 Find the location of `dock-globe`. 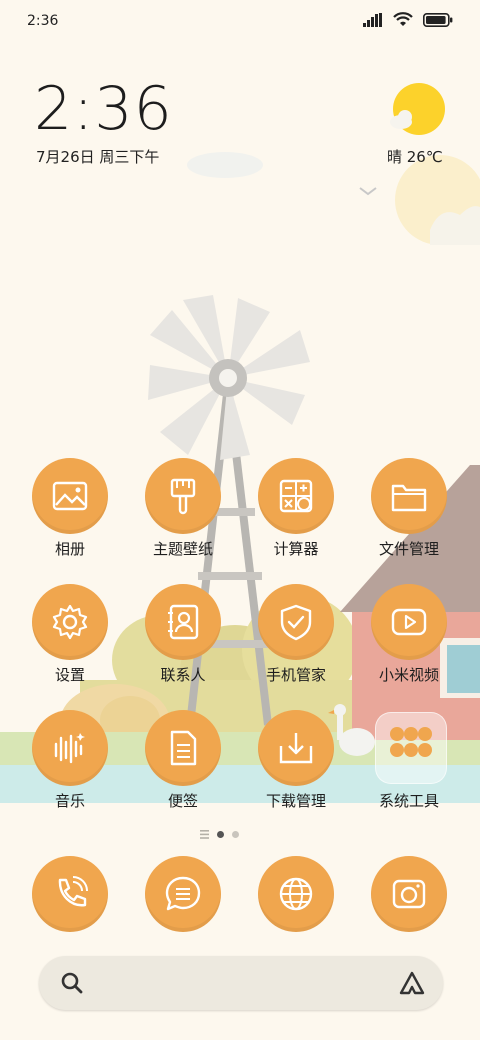

dock-globe is located at coordinates (296, 911).